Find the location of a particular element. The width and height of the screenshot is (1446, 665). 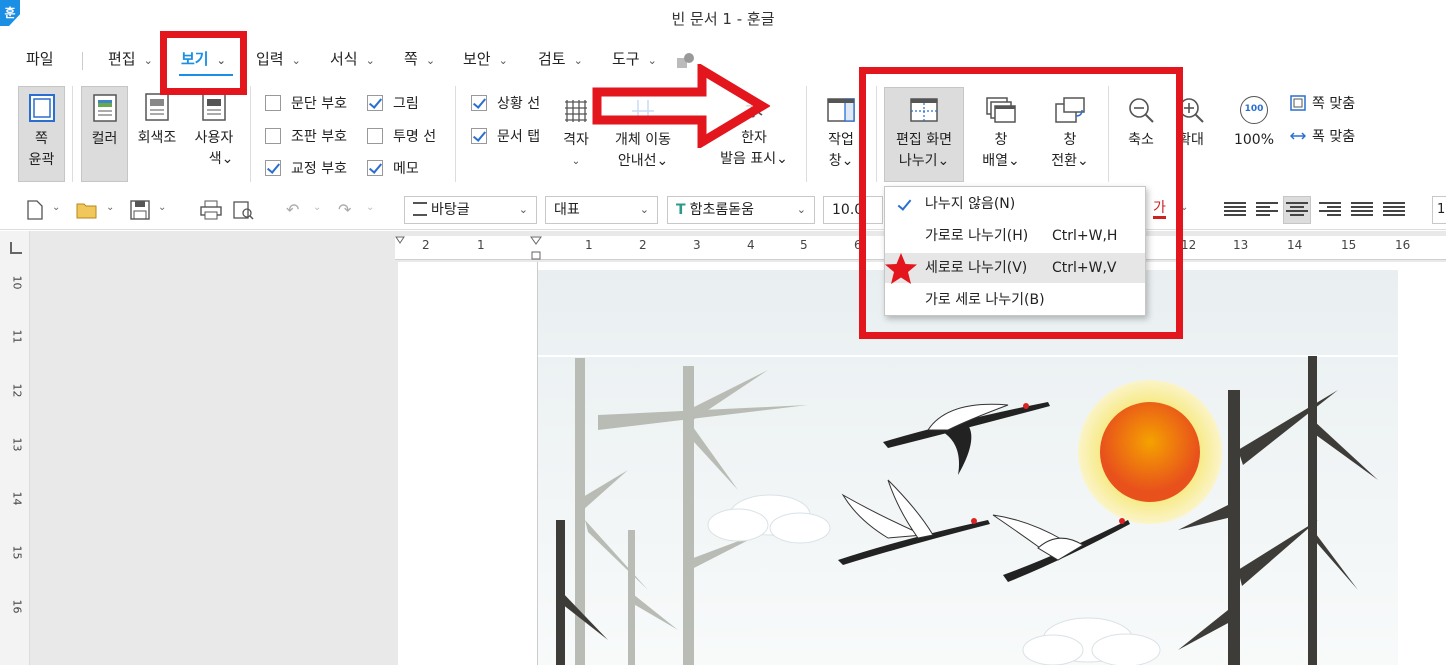

style-select: 바탕글 ⌄ is located at coordinates (470, 210).